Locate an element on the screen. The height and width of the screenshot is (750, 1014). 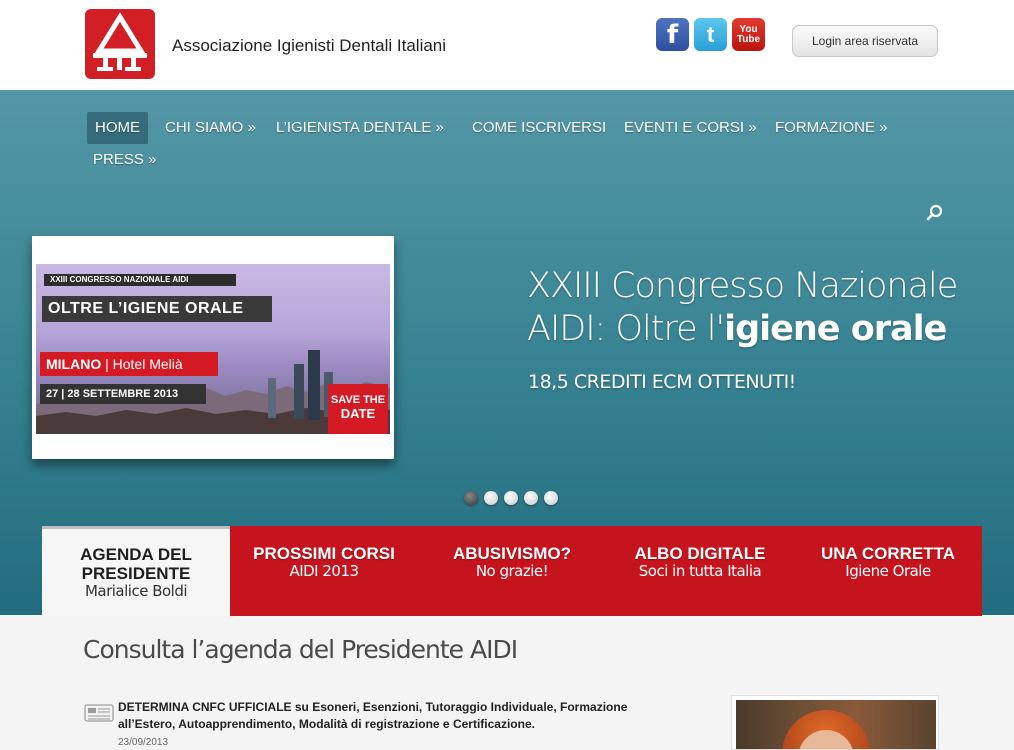
banner-date: 27 | 28 SETTEMBRE 2013 is located at coordinates (123, 394).